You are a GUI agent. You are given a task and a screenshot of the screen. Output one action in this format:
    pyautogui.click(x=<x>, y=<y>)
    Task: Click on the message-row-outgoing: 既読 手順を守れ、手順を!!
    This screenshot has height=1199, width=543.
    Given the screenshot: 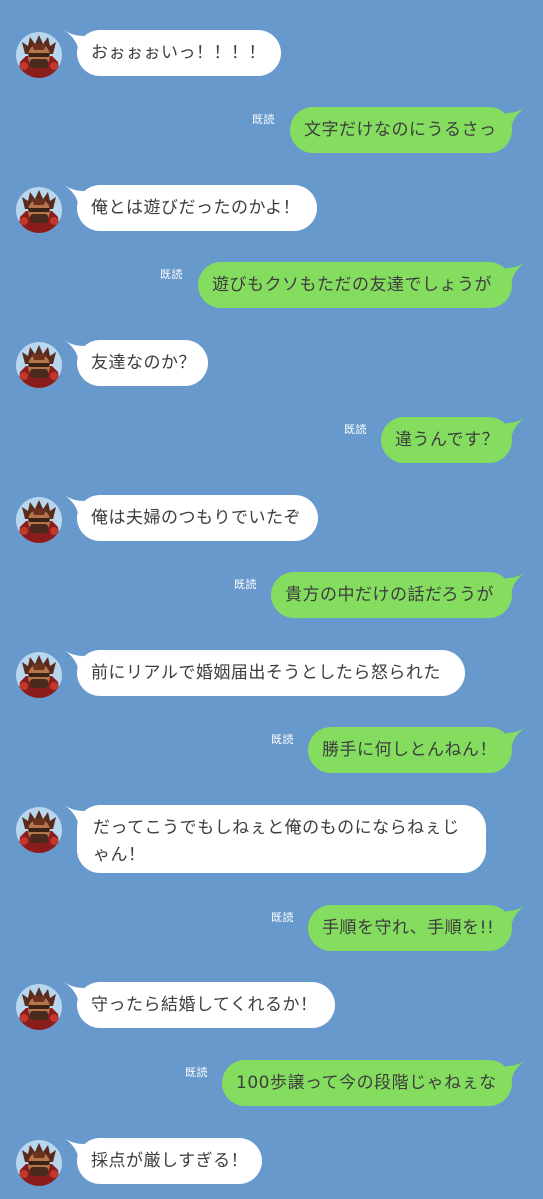 What is the action you would take?
    pyautogui.click(x=271, y=930)
    